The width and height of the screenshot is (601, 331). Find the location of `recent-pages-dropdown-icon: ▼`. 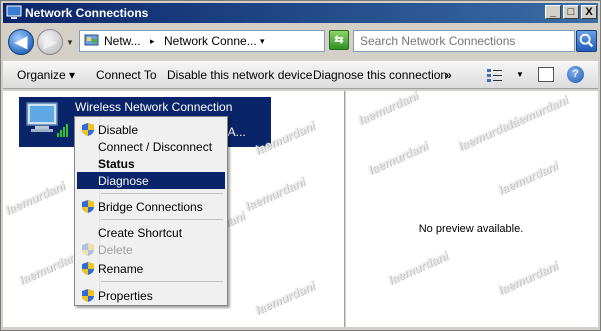

recent-pages-dropdown-icon: ▼ is located at coordinates (70, 42).